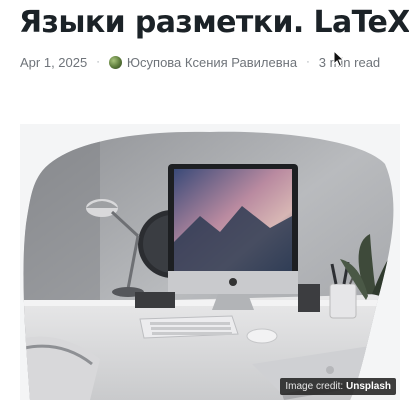 Image resolution: width=409 pixels, height=400 pixels. I want to click on image-credit-prefix: Image credit:, so click(314, 386).